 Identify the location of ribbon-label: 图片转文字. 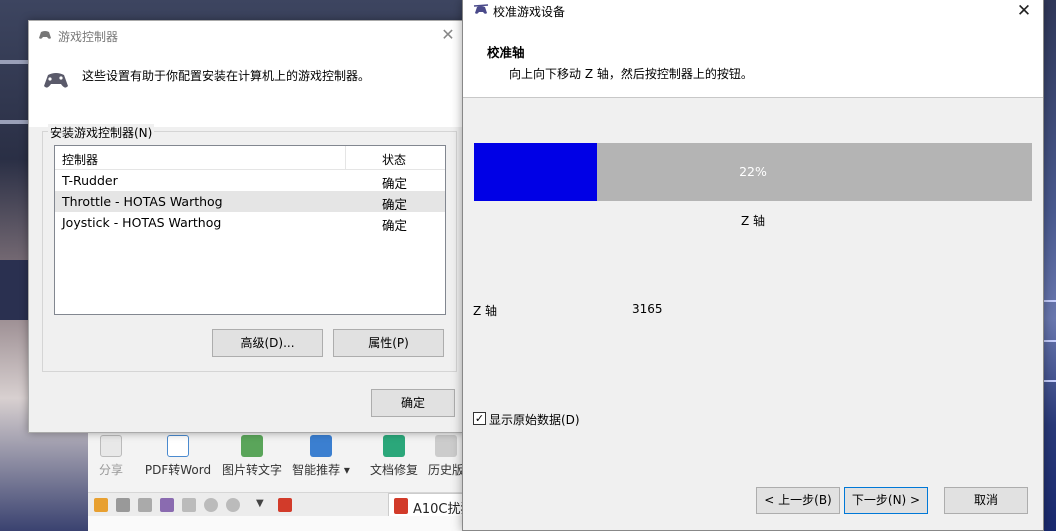
(251, 470).